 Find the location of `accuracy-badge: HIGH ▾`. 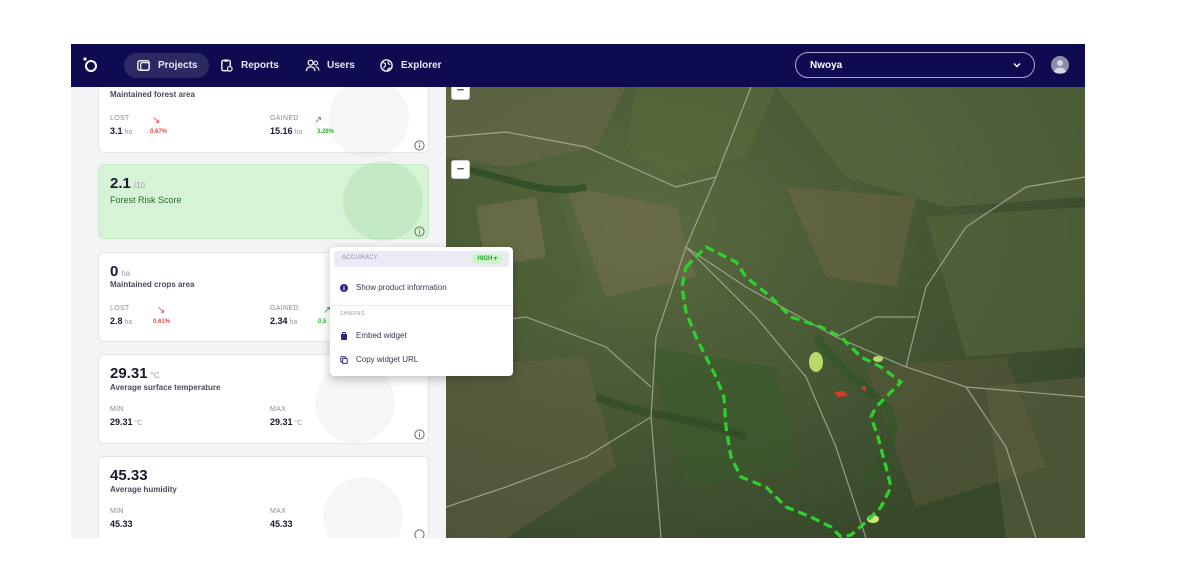

accuracy-badge: HIGH ▾ is located at coordinates (487, 259).